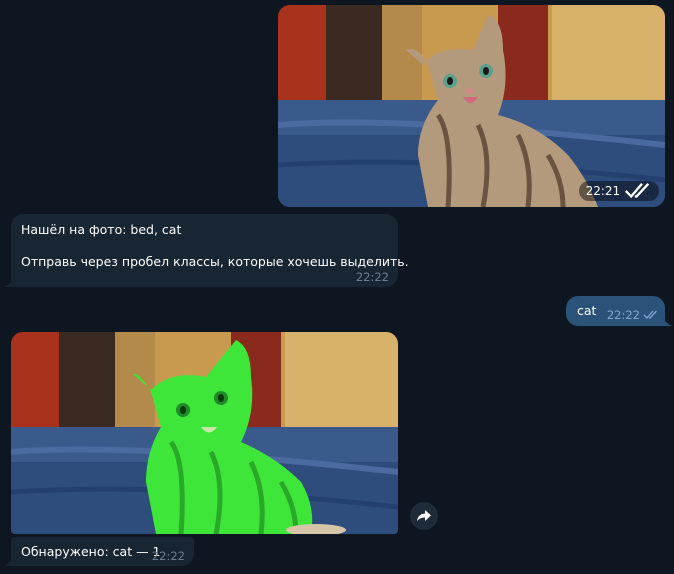  Describe the element at coordinates (603, 191) in the screenshot. I see `time-label: 22:21` at that location.